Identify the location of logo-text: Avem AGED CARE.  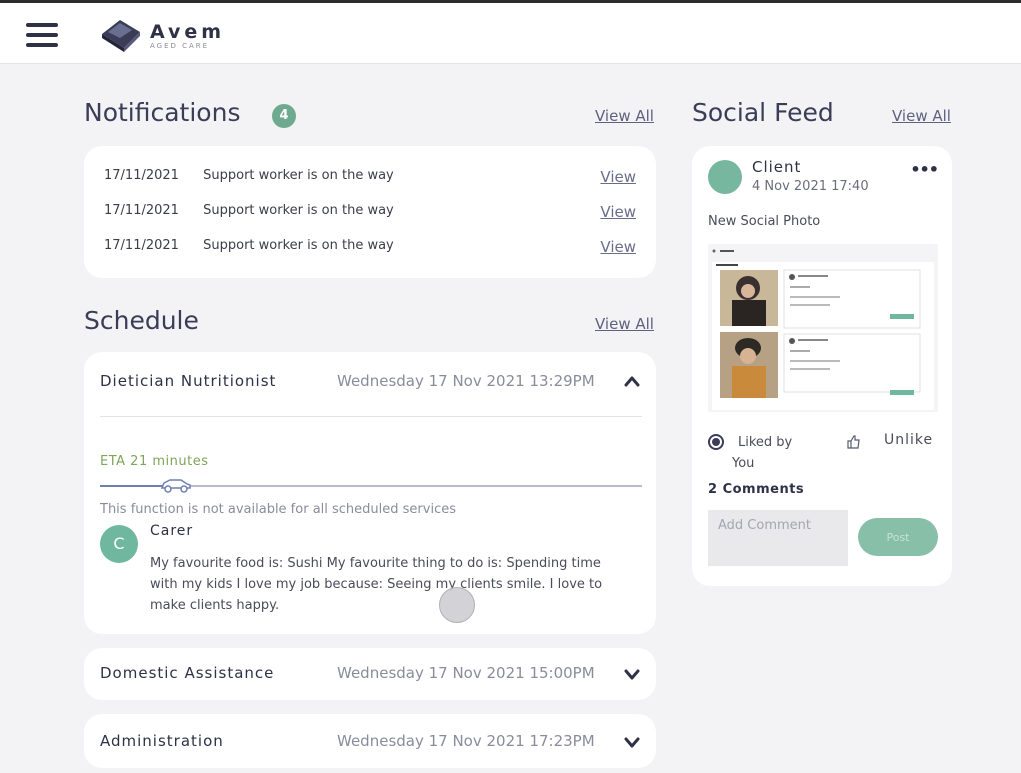
(187, 36).